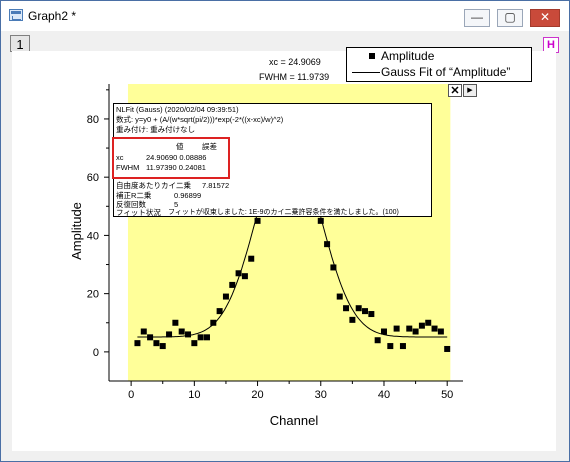  What do you see at coordinates (447, 395) in the screenshot?
I see `x-tick-label: 50` at bounding box center [447, 395].